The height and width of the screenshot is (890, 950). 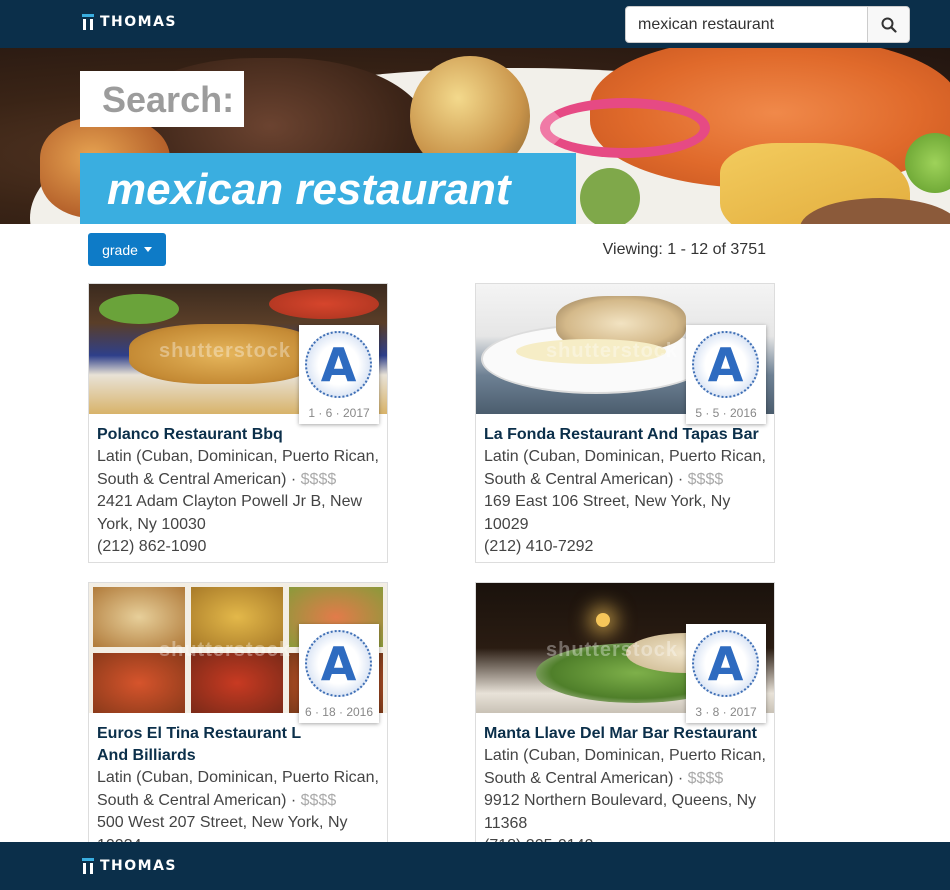 I want to click on grade-date: 6 · 18 · 2016, so click(x=339, y=712).